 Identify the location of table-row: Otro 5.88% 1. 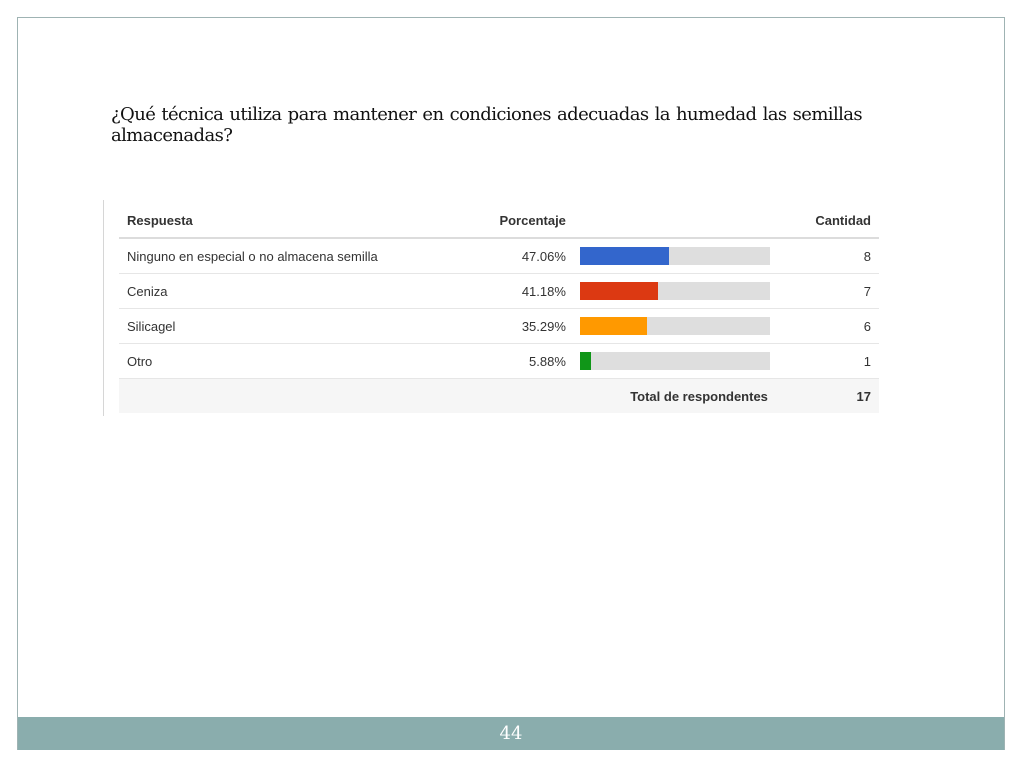
(499, 361).